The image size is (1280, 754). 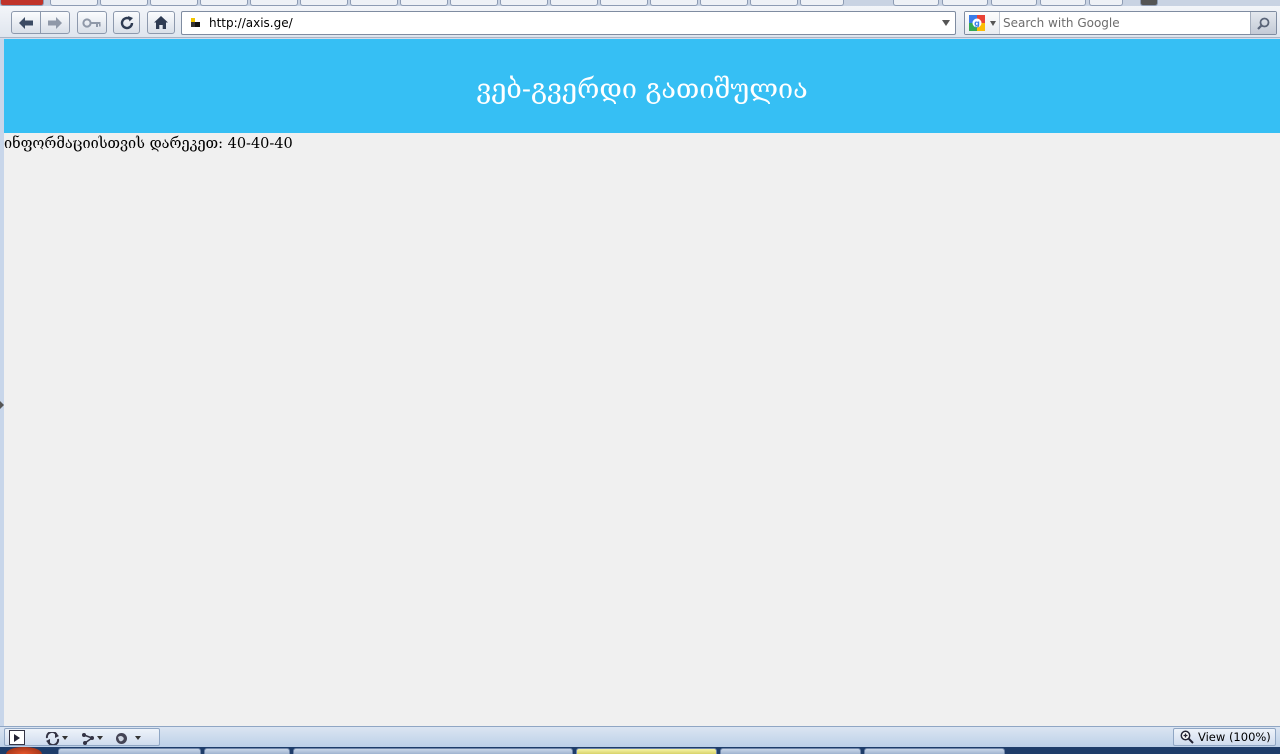 What do you see at coordinates (1125, 23) in the screenshot?
I see `search-input` at bounding box center [1125, 23].